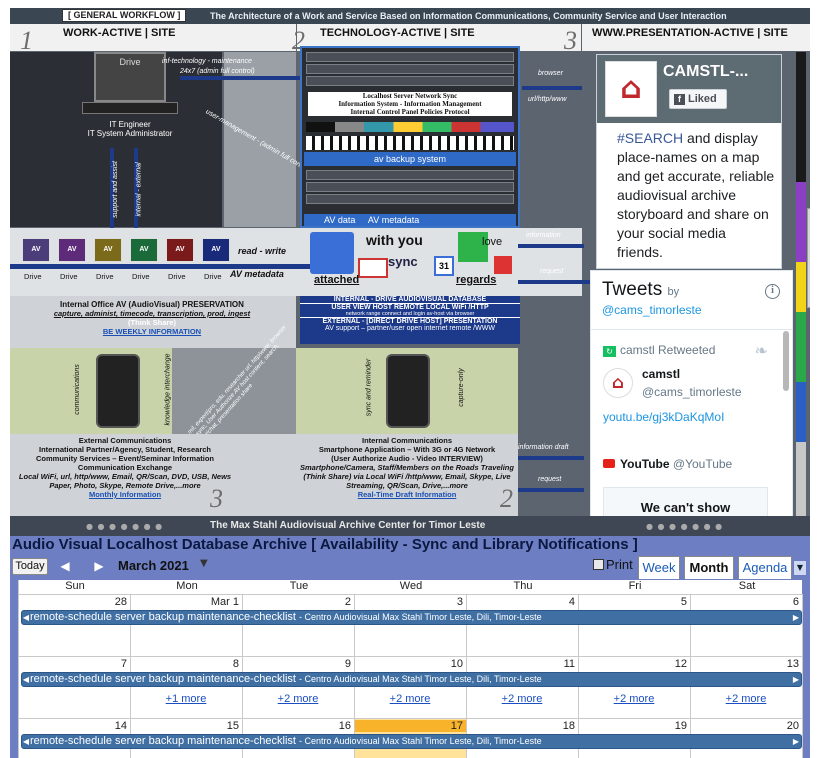 This screenshot has height=758, width=821. I want to click on monthly-info-link: Monthly Information, so click(125, 494).